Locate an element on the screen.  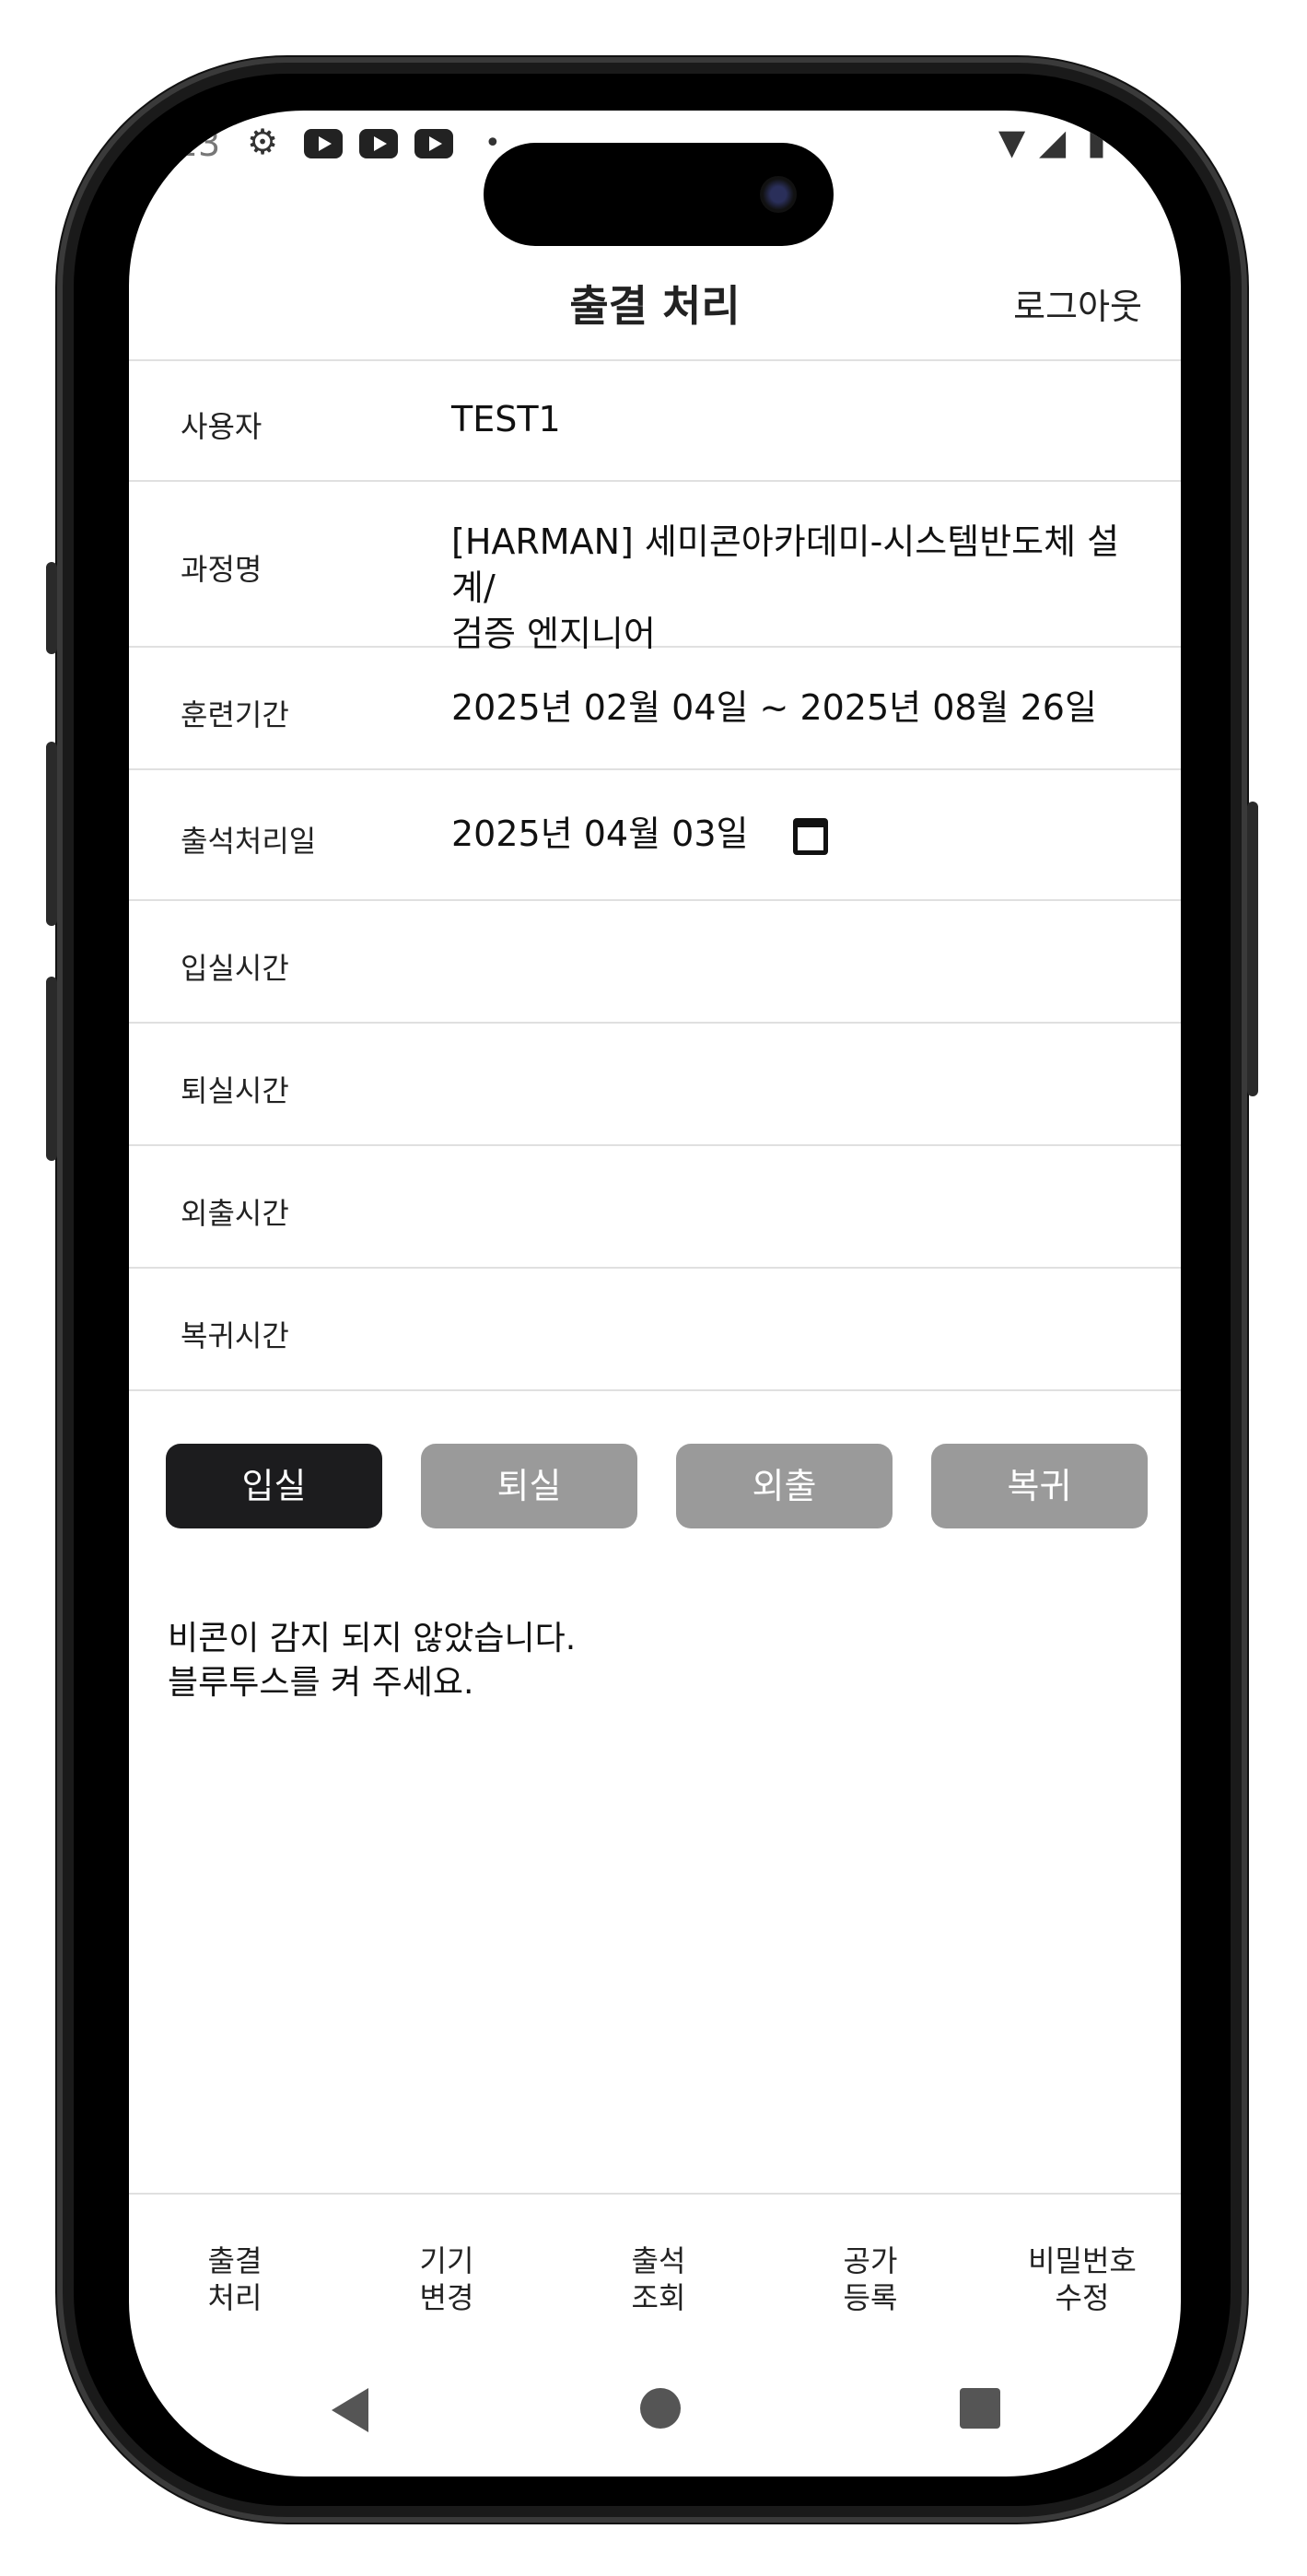
checkin-time-label: 입실시간 is located at coordinates (235, 968).